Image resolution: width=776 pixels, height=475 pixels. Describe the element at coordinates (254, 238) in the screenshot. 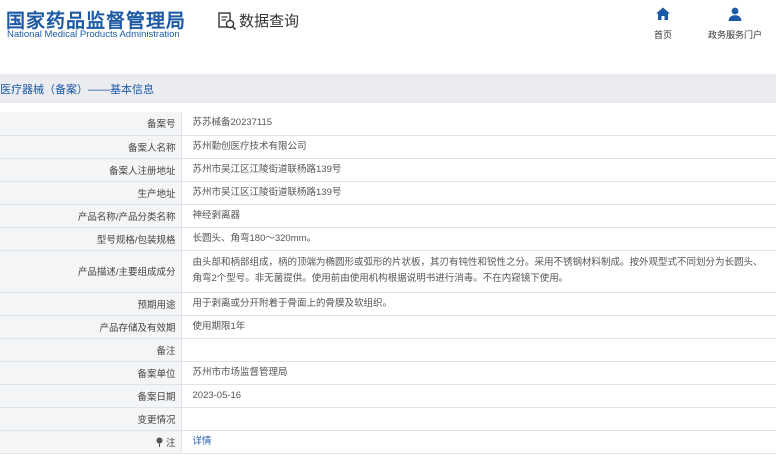

I see `field-value-text: 长圆头、角弯180～320mm。` at that location.